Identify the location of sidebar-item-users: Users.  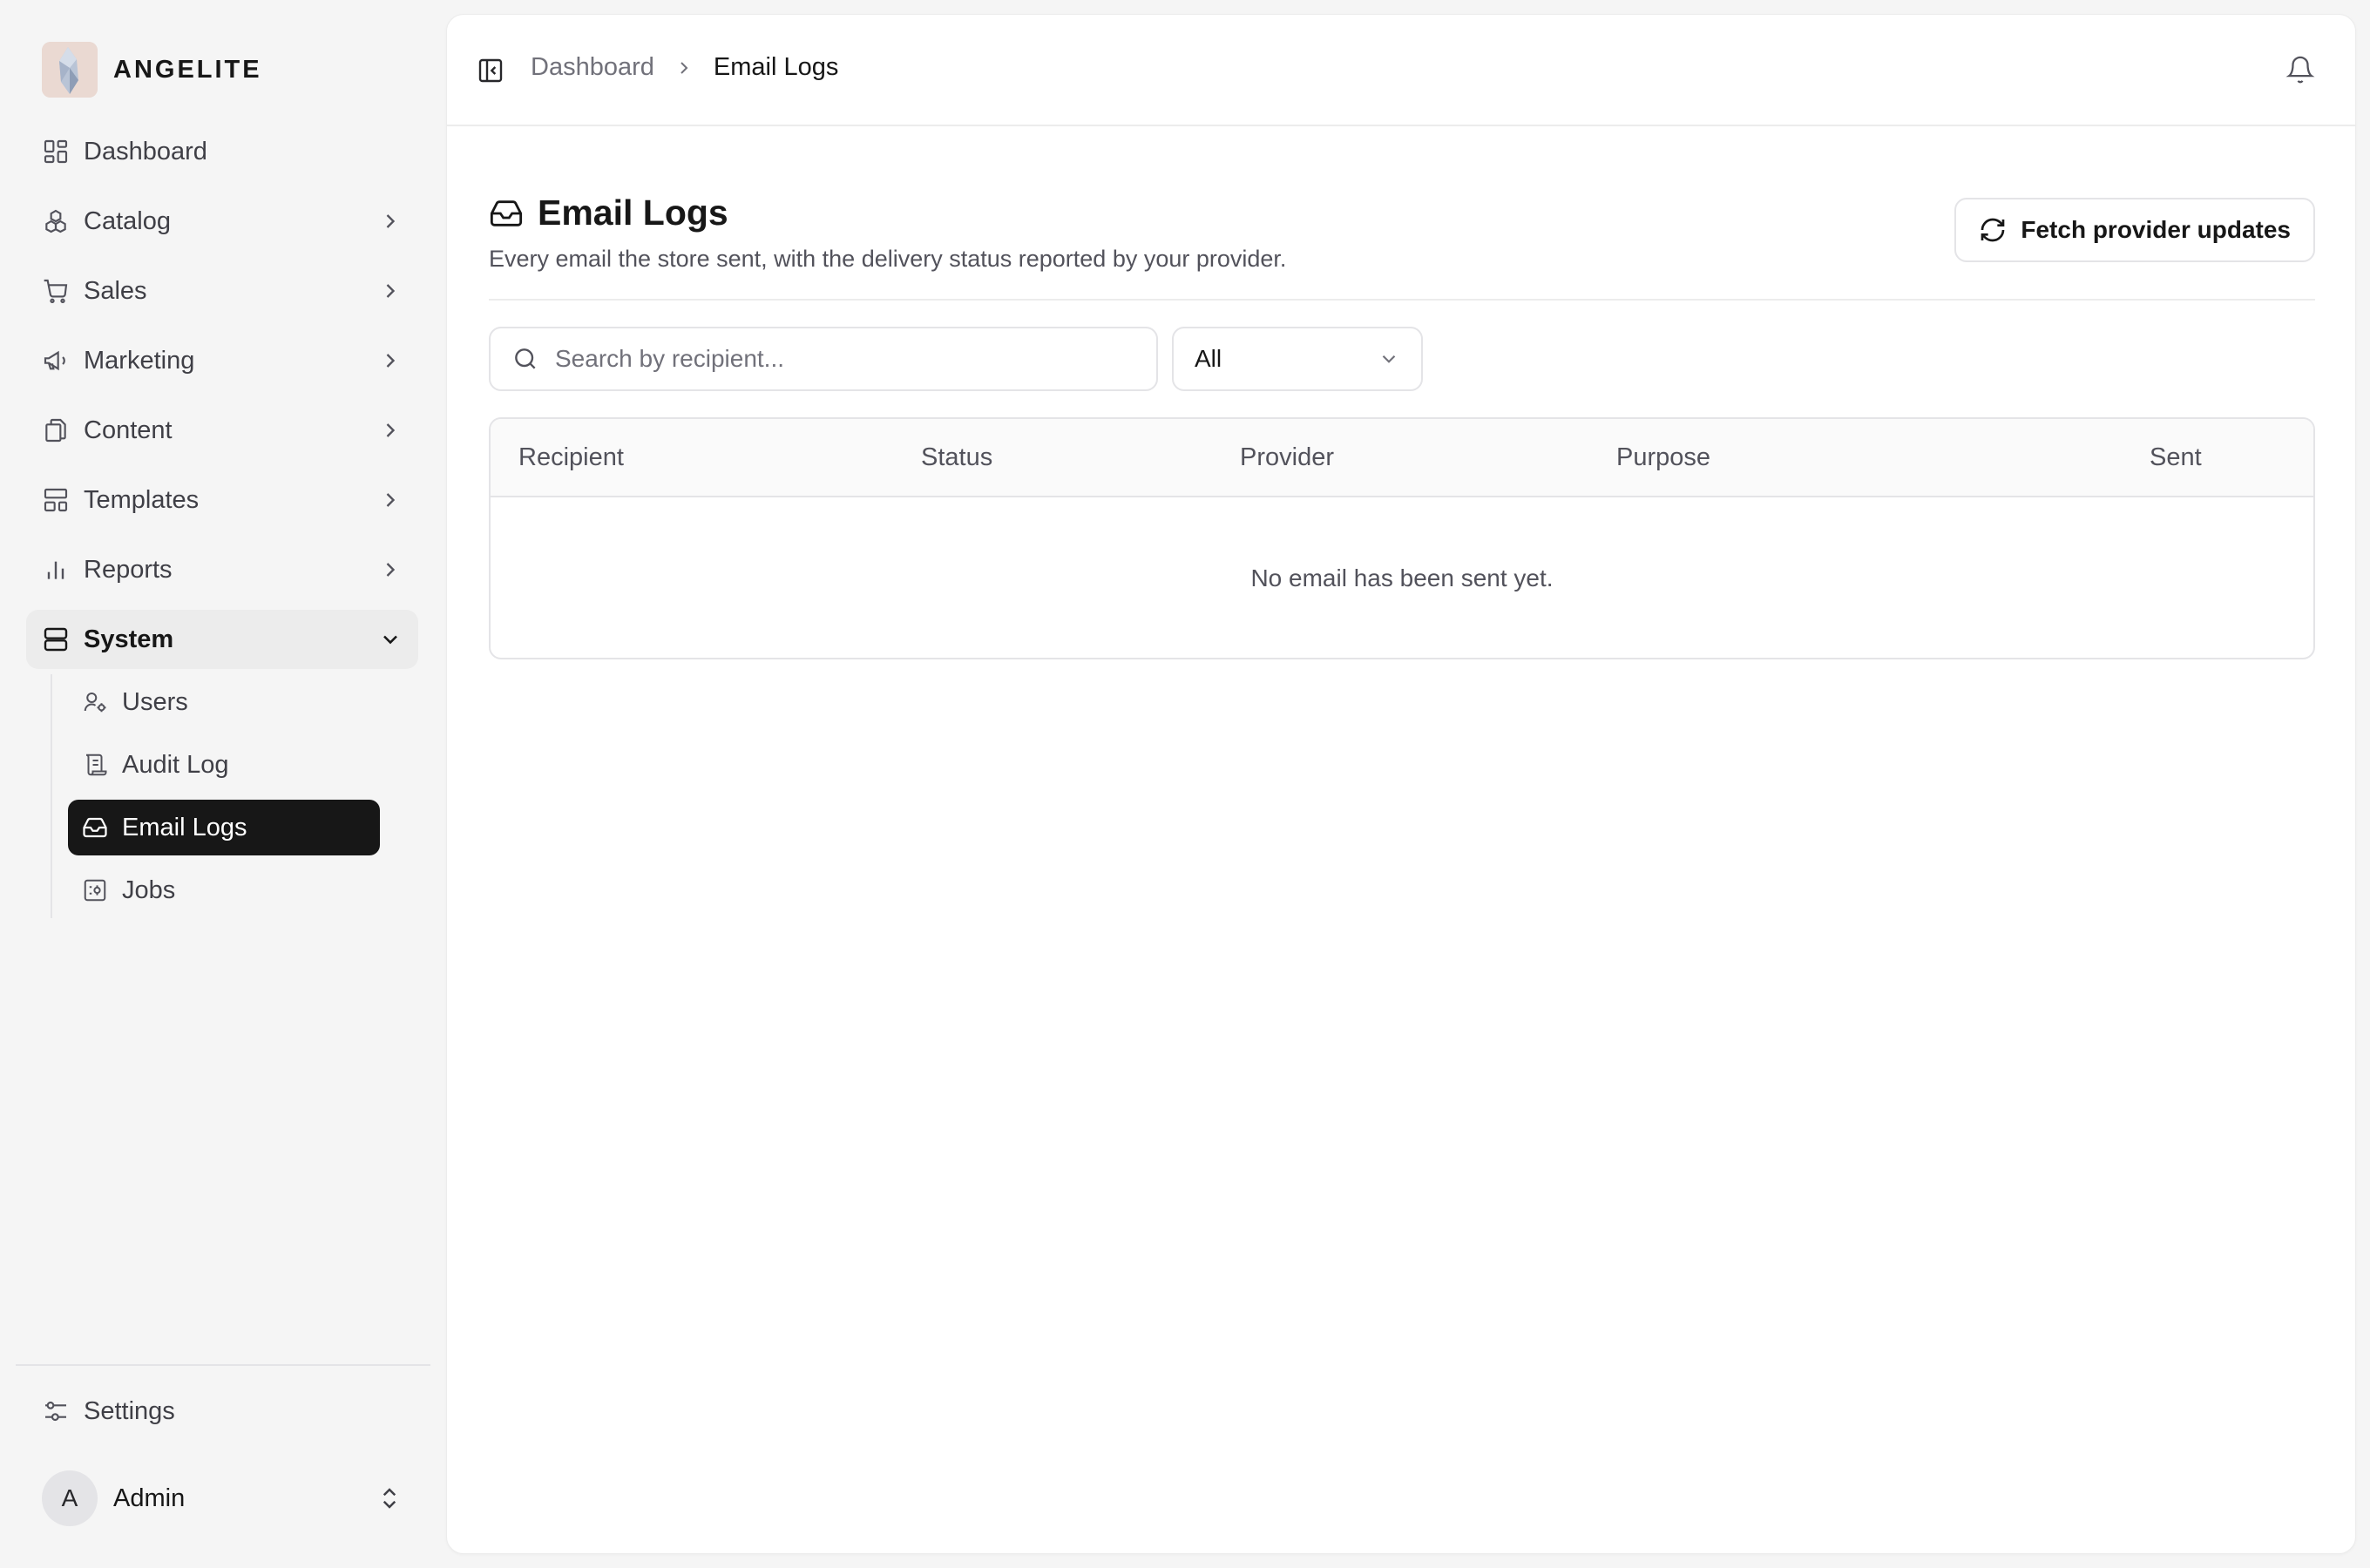
(224, 702).